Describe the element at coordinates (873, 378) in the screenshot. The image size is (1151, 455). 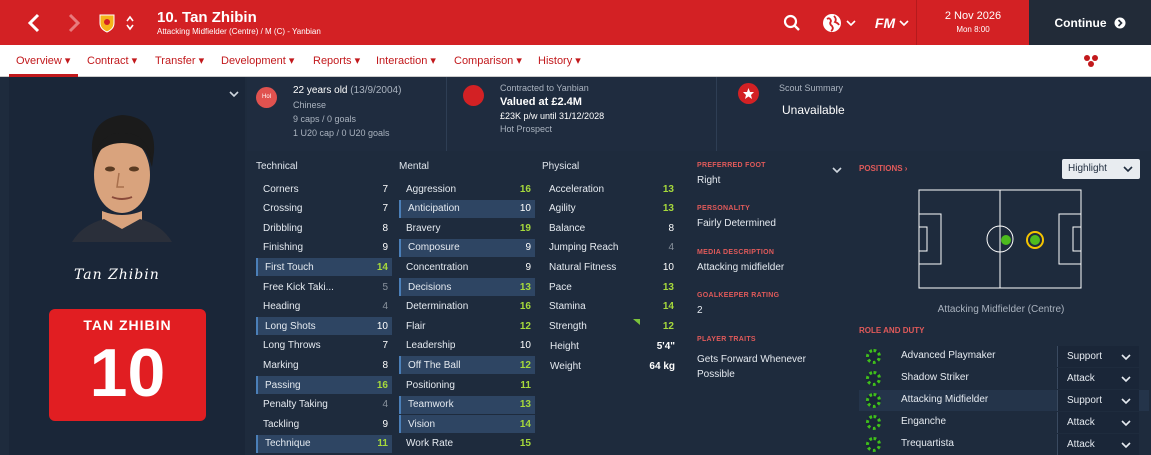
I see `role-suitability-icon` at that location.